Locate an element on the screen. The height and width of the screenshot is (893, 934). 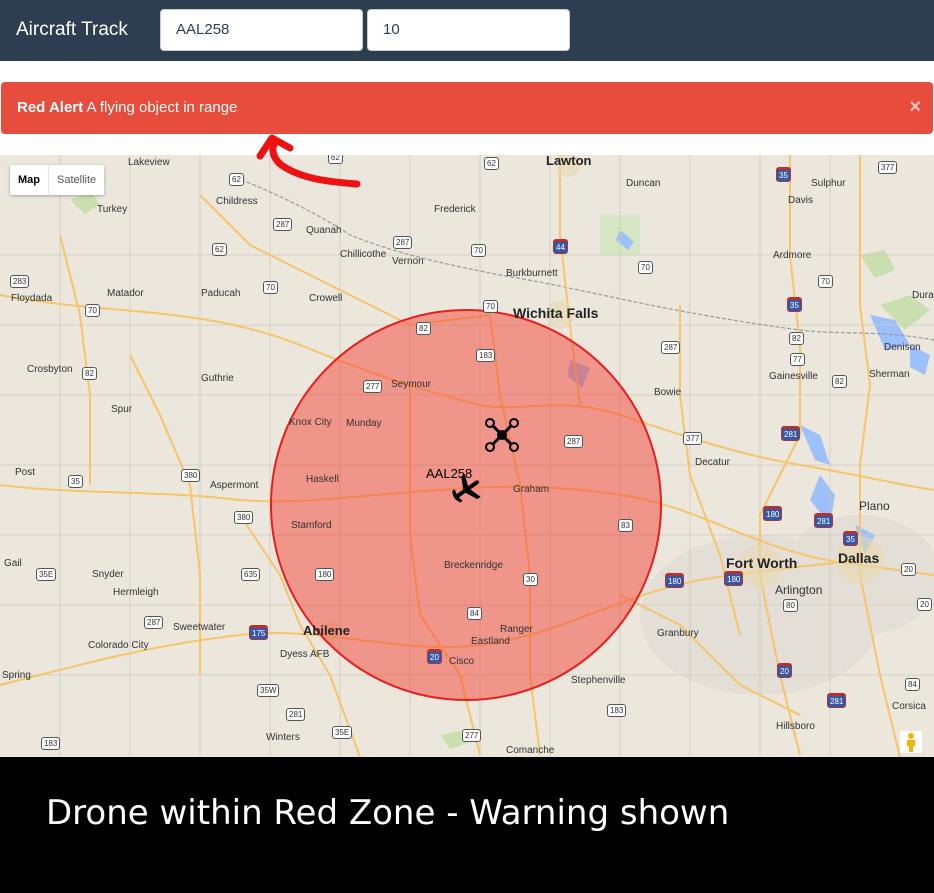
app-title: Aircraft Track is located at coordinates (72, 29).